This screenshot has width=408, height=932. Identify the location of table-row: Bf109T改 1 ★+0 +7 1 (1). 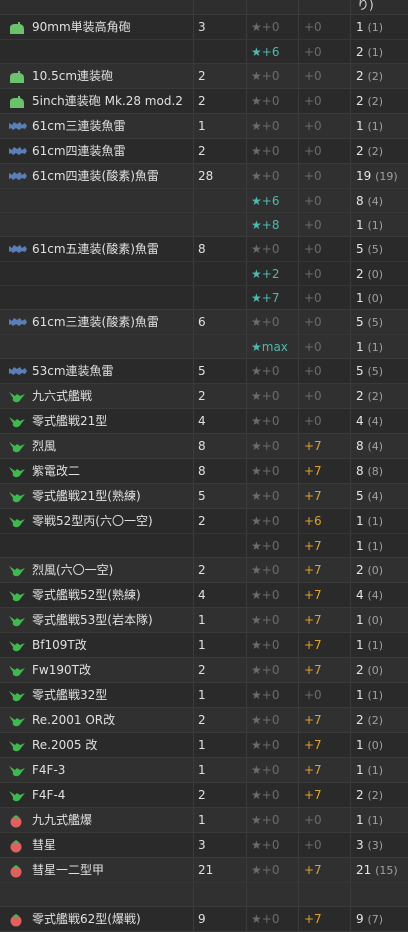
(204, 645).